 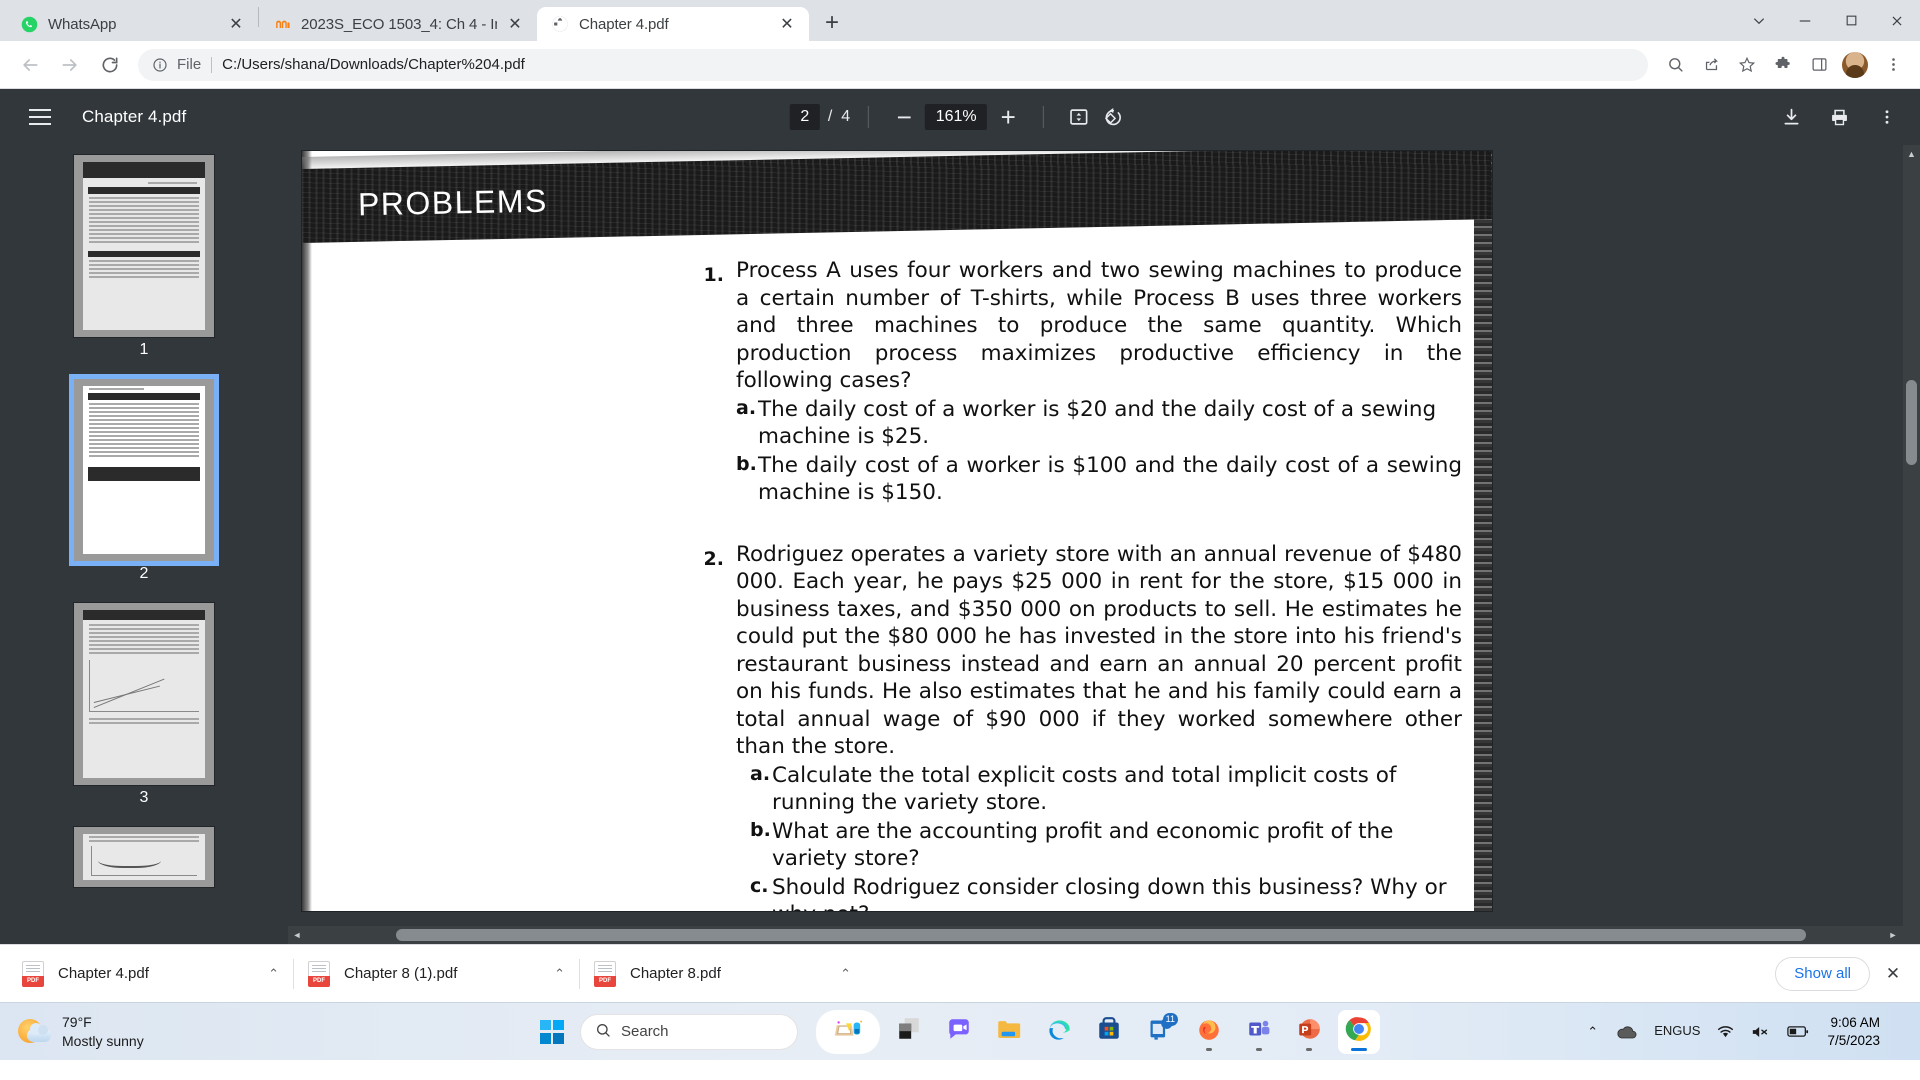 What do you see at coordinates (70, 65) in the screenshot?
I see `forward-button` at bounding box center [70, 65].